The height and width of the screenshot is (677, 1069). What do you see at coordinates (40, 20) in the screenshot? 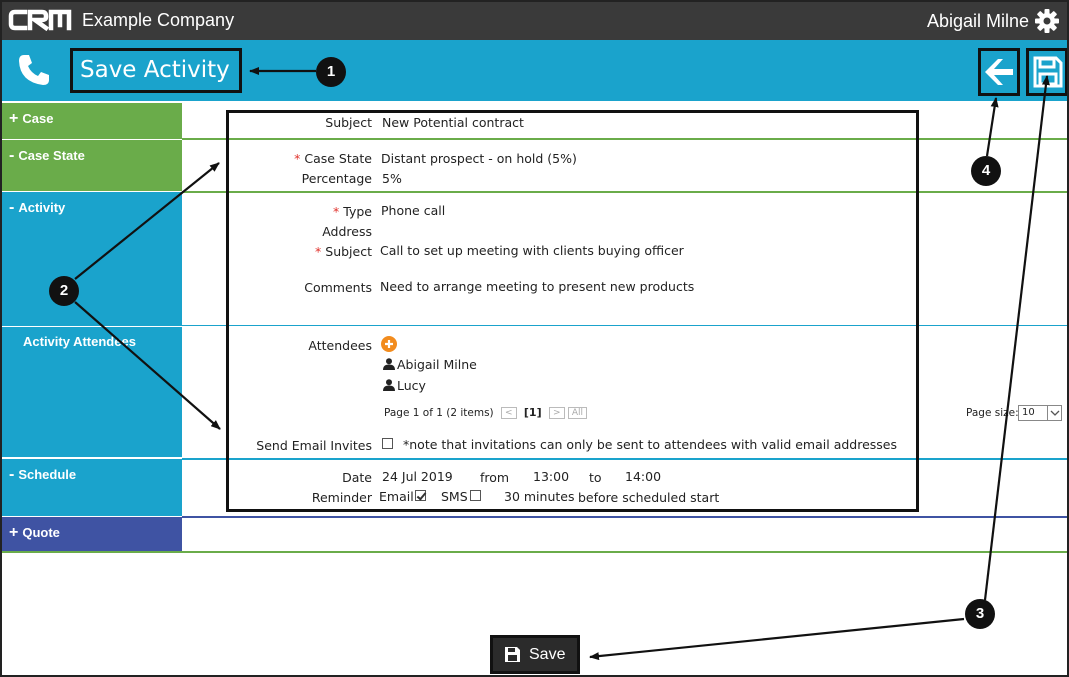
I see `crm-logo` at bounding box center [40, 20].